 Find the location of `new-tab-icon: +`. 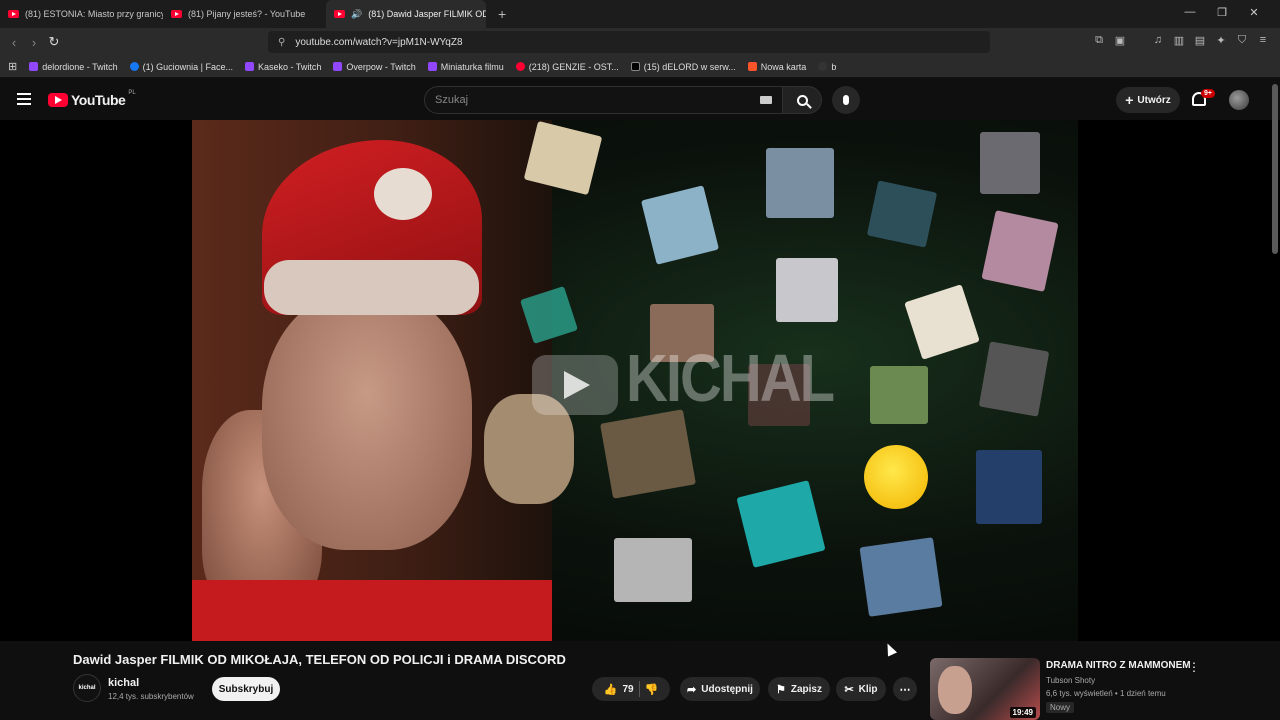

new-tab-icon: + is located at coordinates (502, 14).